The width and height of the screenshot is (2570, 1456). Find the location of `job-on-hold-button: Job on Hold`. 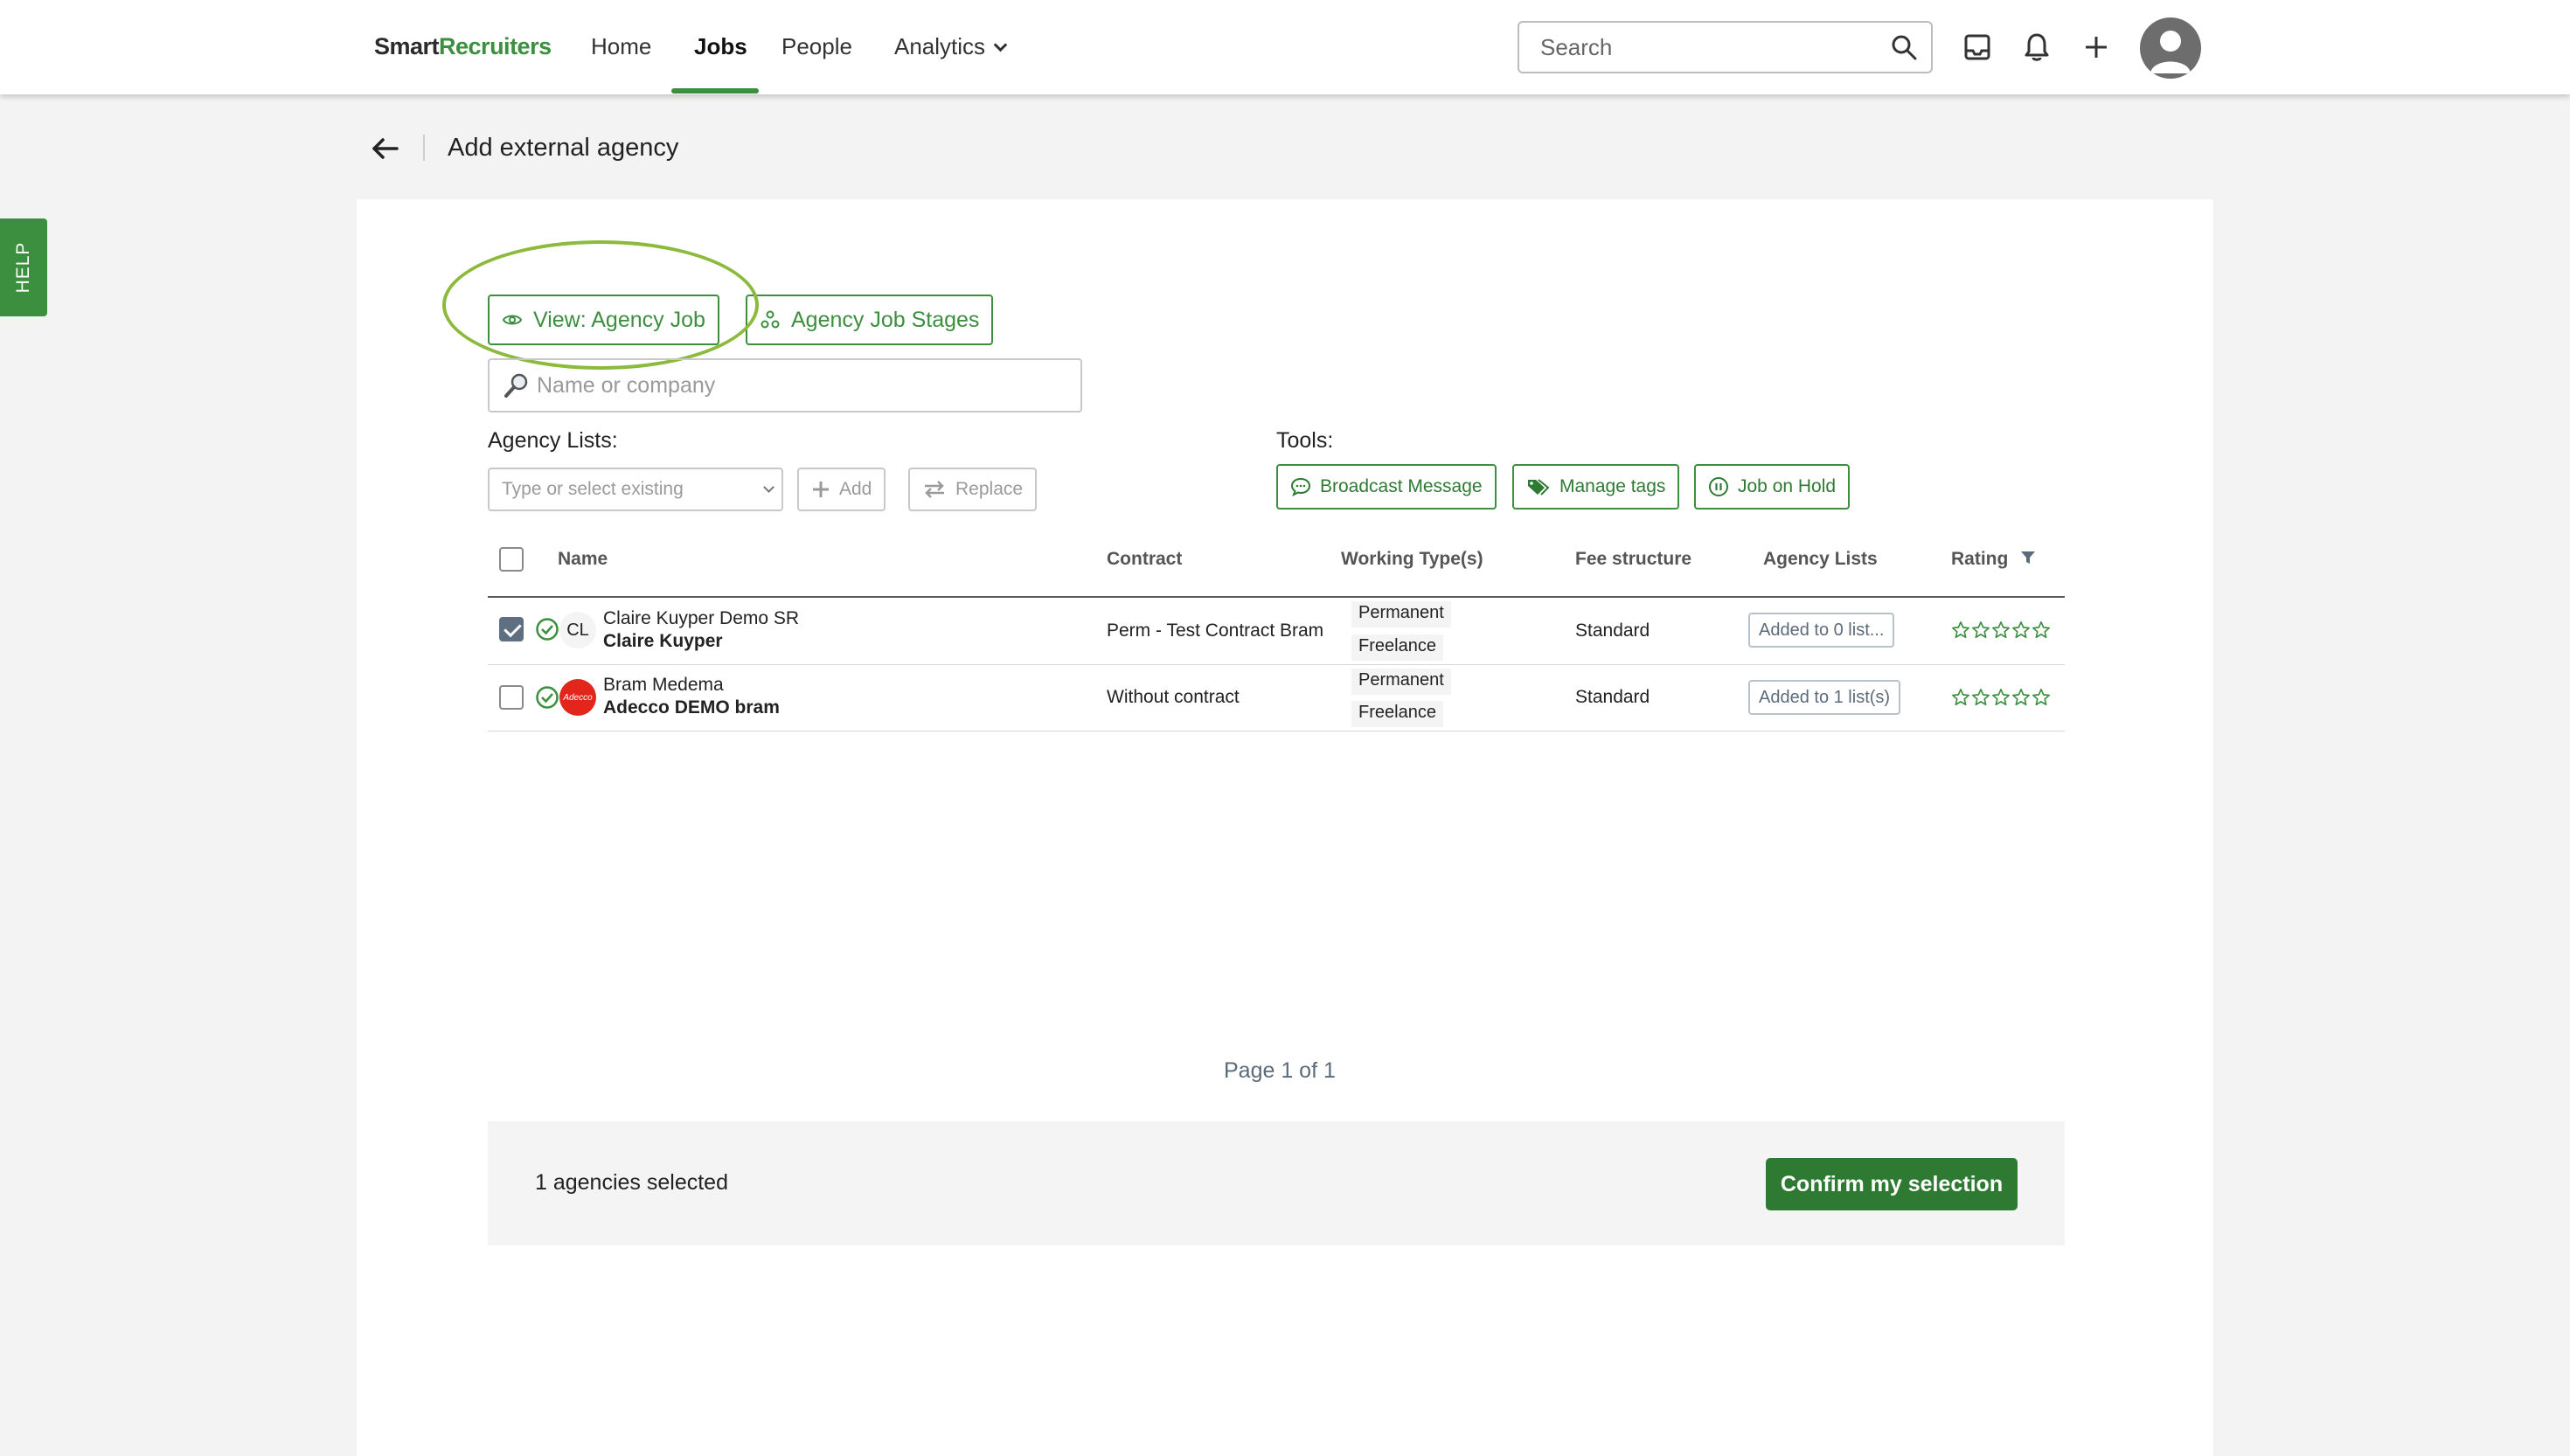

job-on-hold-button: Job on Hold is located at coordinates (1772, 487).